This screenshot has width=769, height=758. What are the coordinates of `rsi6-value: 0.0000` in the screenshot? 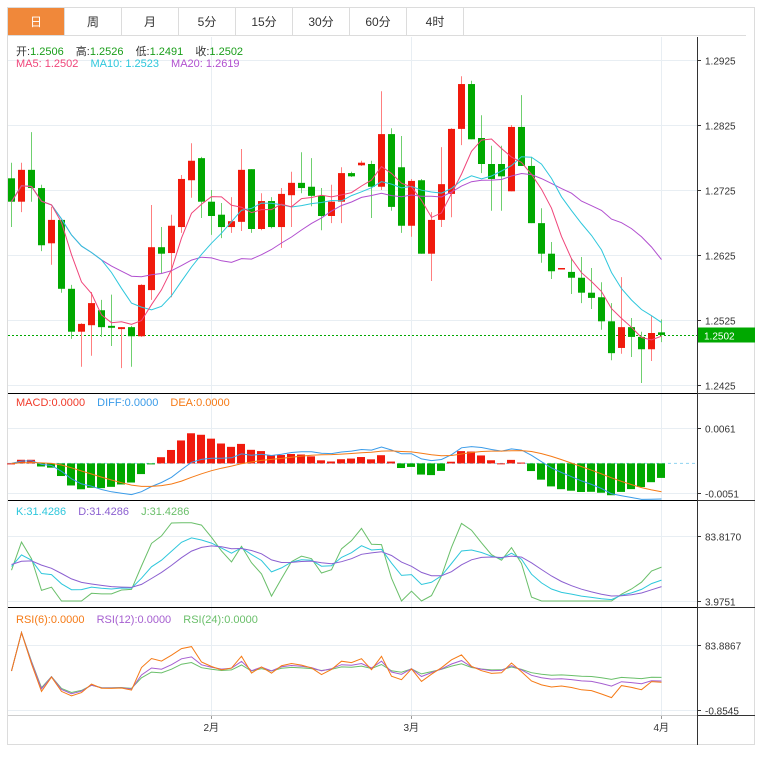 It's located at (67, 620).